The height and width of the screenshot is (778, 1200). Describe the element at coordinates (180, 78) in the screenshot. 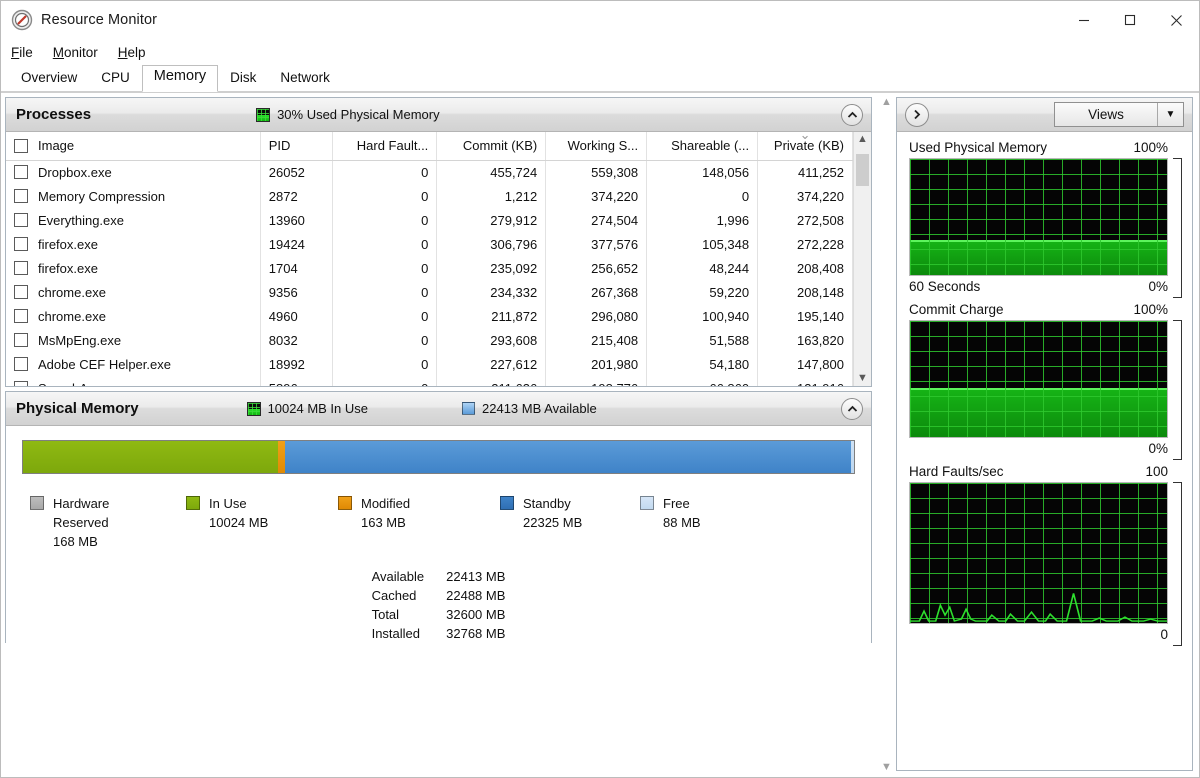

I see `tab-memory: Memory` at that location.